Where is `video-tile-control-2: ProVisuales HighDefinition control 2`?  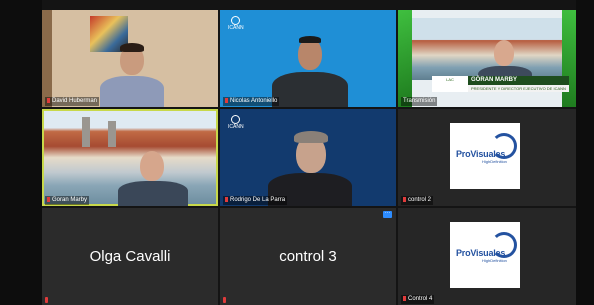
video-tile-control-2: ProVisuales HighDefinition control 2 is located at coordinates (487, 157).